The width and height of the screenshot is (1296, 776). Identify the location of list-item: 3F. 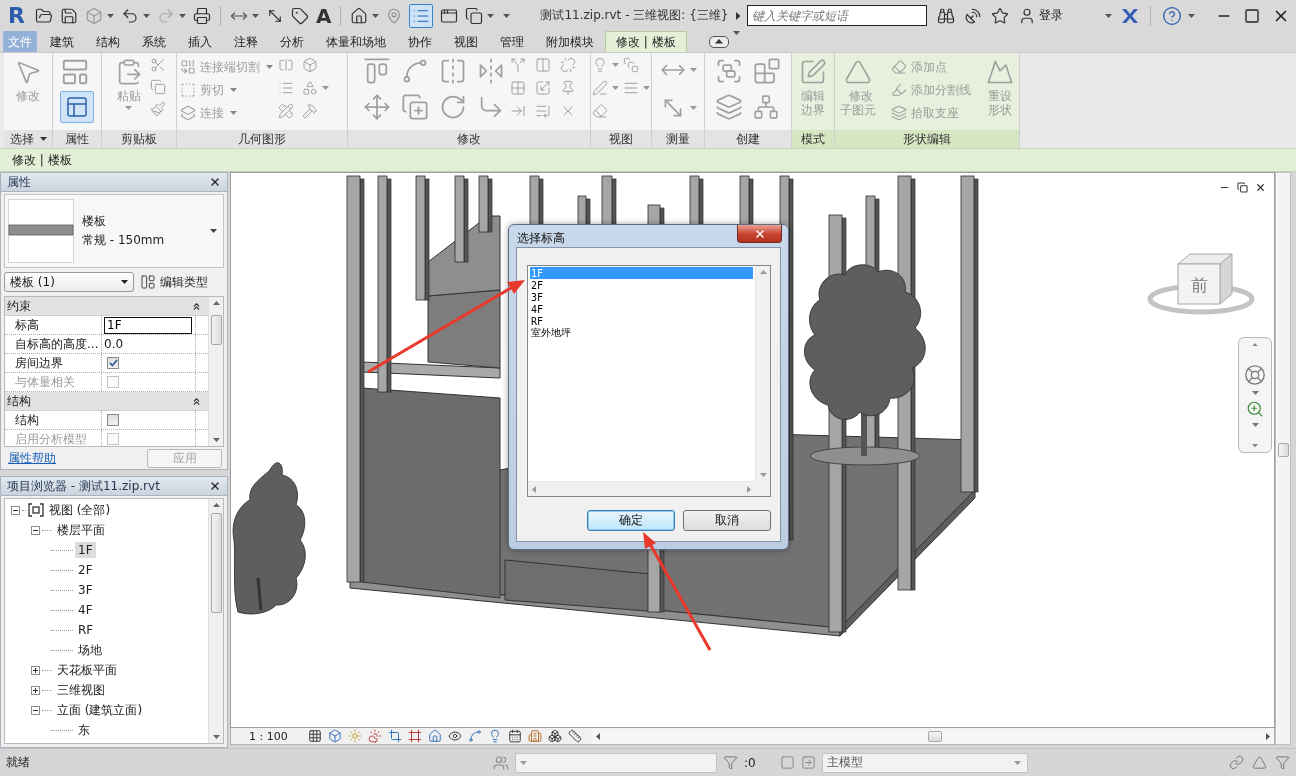
(641, 297).